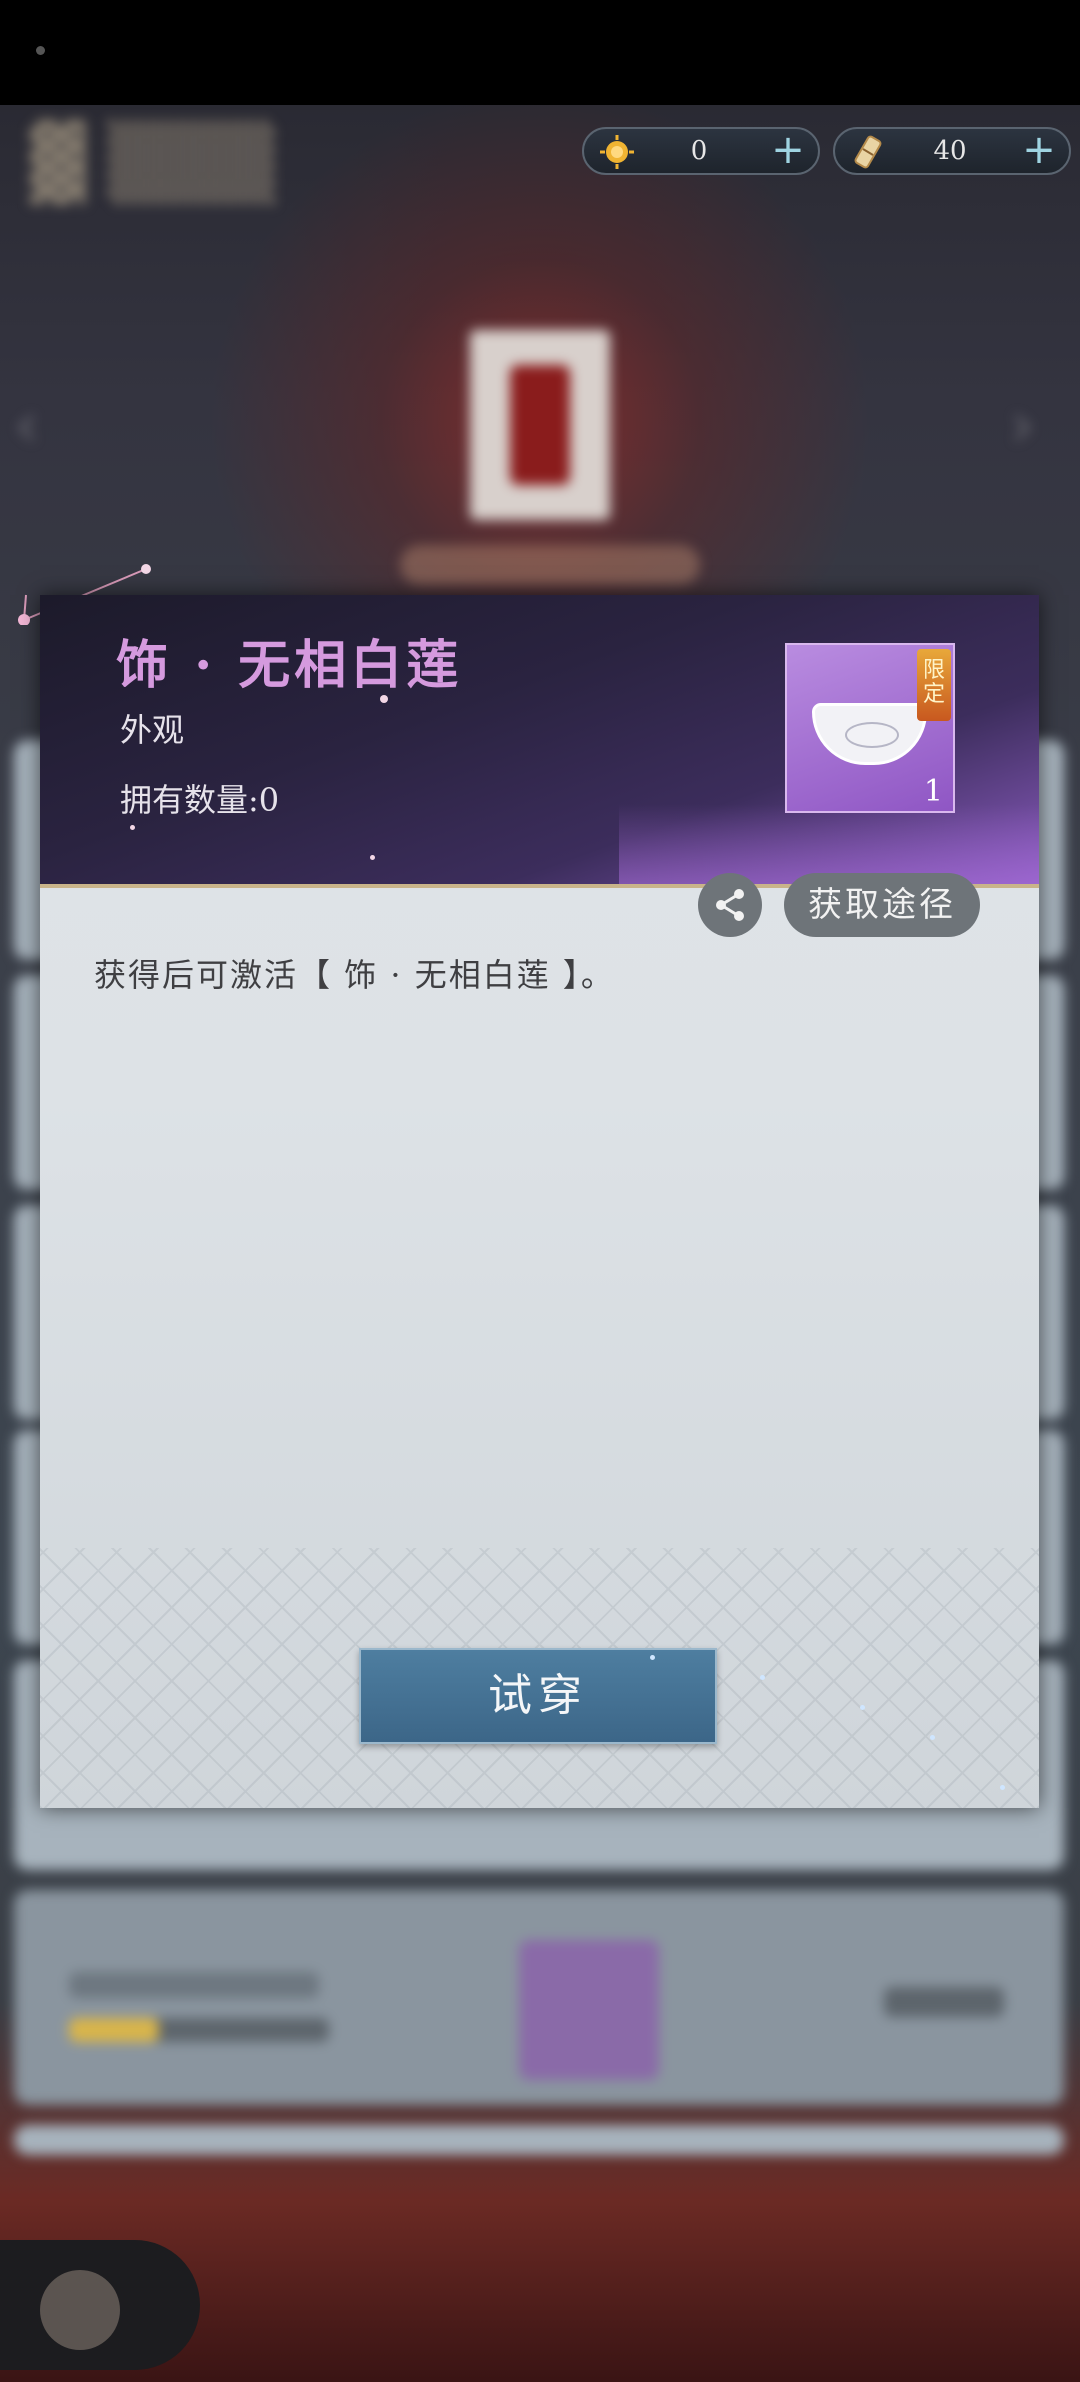 This screenshot has height=2382, width=1080. What do you see at coordinates (869, 734) in the screenshot?
I see `veil-icon` at bounding box center [869, 734].